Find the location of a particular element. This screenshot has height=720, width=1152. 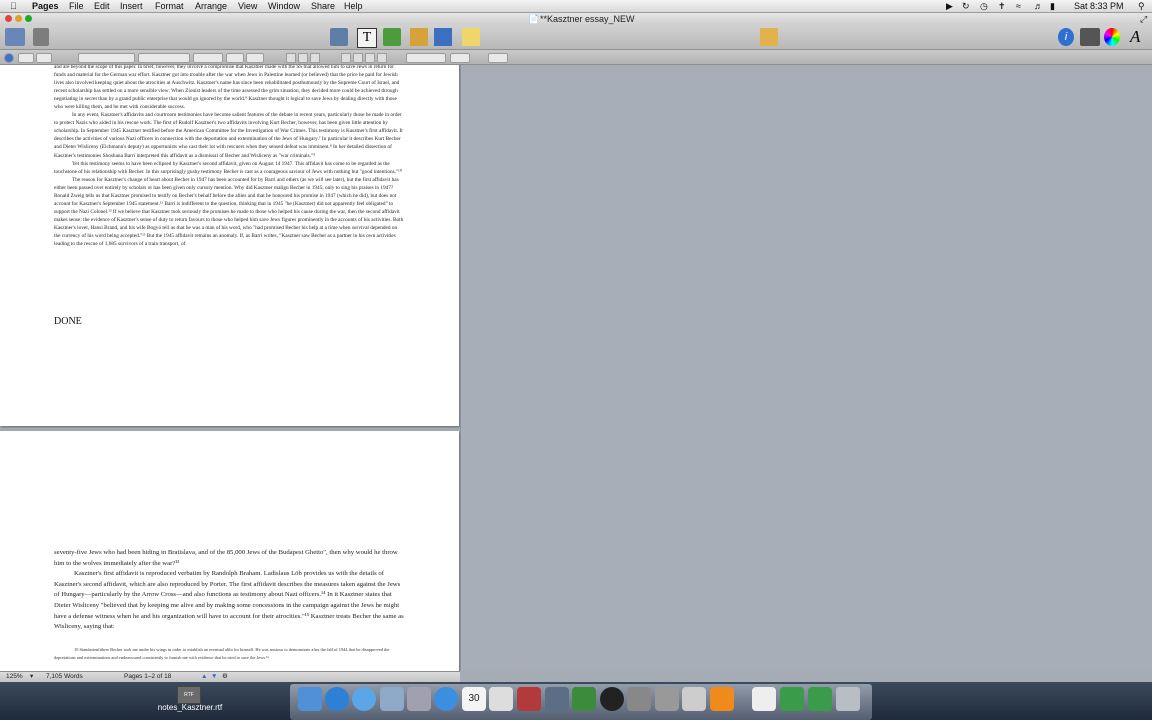

battery-icon: ▮ is located at coordinates (1052, 6).